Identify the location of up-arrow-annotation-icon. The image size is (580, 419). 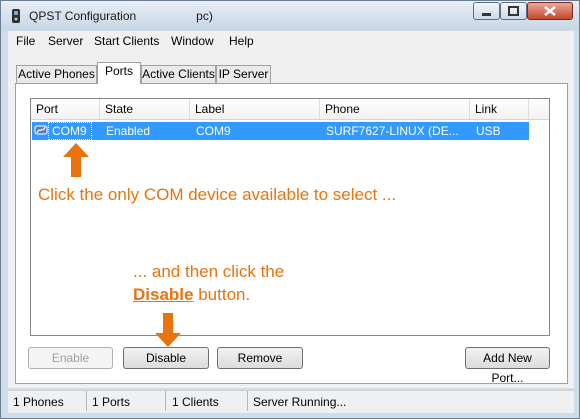
(76, 160).